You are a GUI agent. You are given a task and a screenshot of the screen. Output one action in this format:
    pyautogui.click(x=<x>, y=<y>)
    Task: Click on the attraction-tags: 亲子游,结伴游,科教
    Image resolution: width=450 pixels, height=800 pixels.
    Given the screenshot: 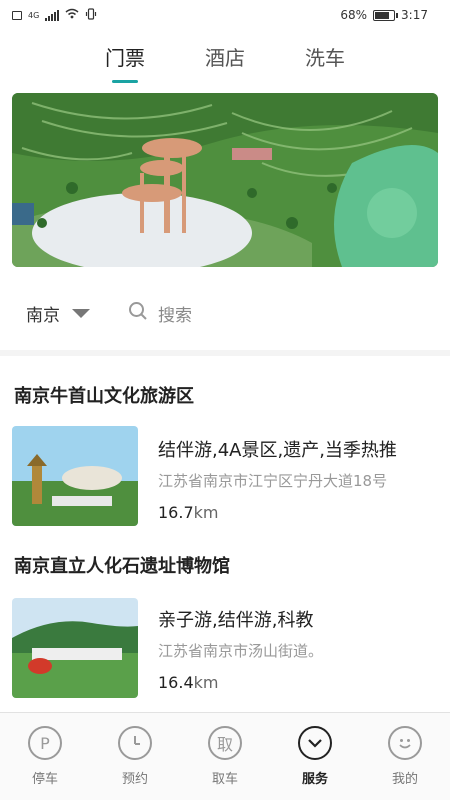 What is the action you would take?
    pyautogui.click(x=236, y=620)
    